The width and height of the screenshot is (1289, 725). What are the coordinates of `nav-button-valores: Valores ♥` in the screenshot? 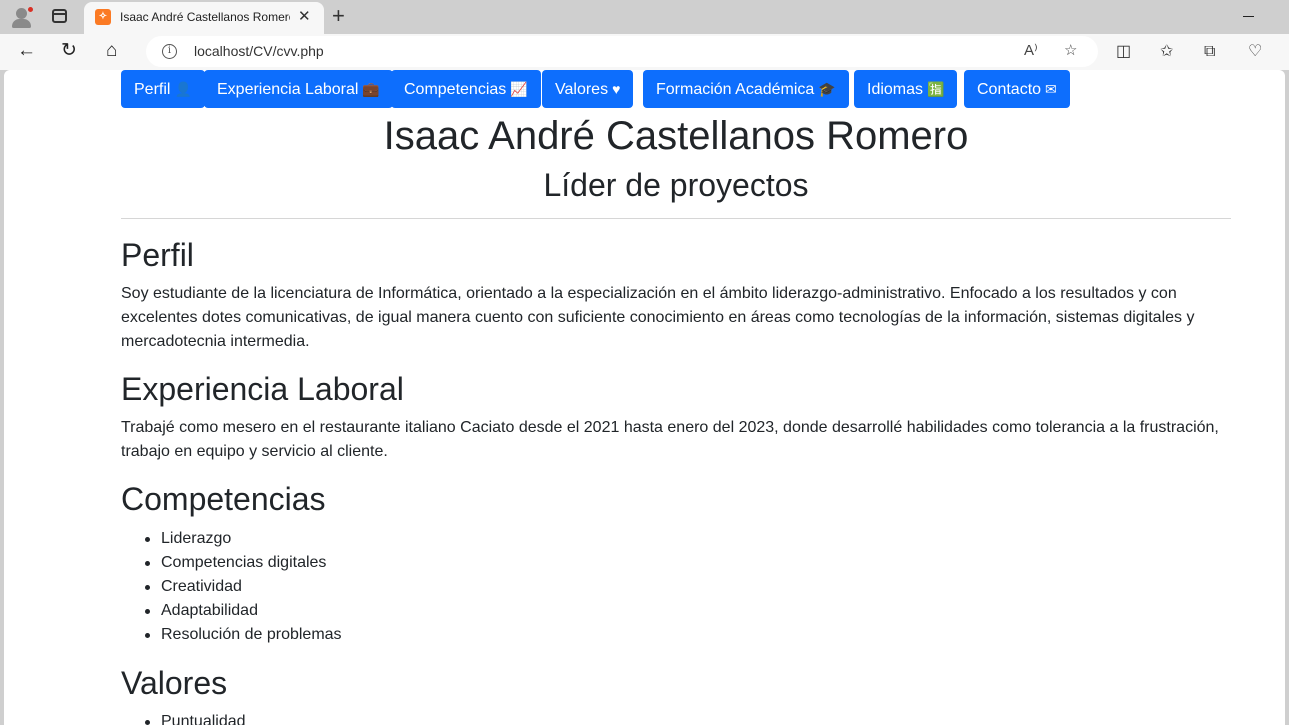 It's located at (588, 89).